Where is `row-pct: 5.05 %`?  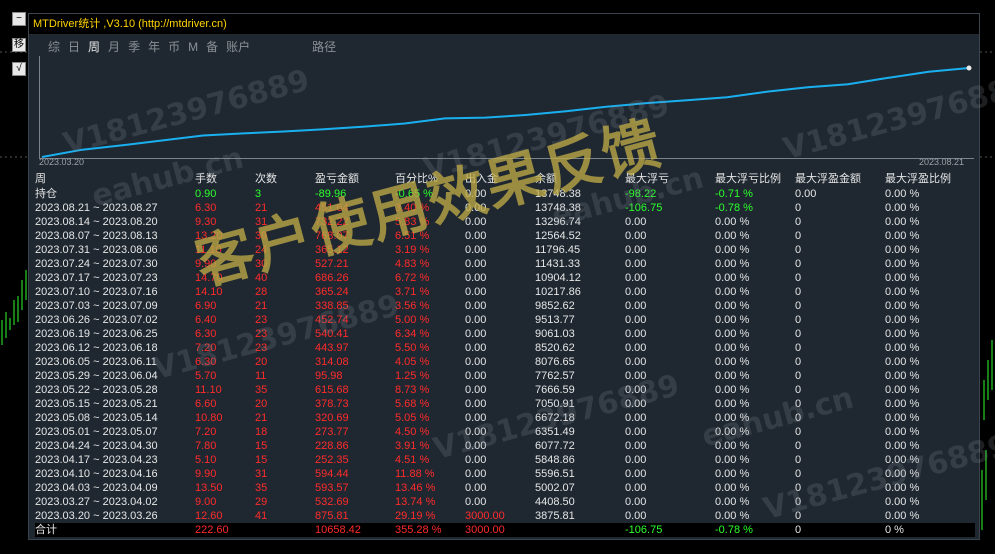
row-pct: 5.05 % is located at coordinates (412, 418).